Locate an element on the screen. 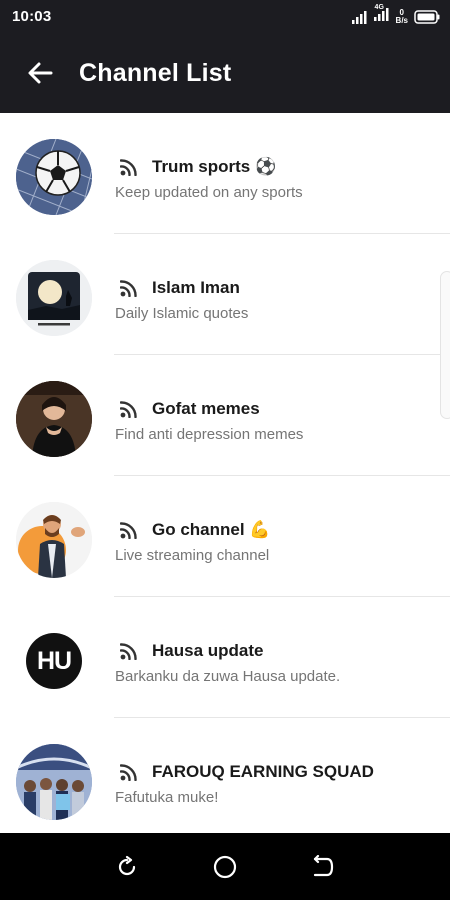 The image size is (450, 900). back-button is located at coordinates (40, 73).